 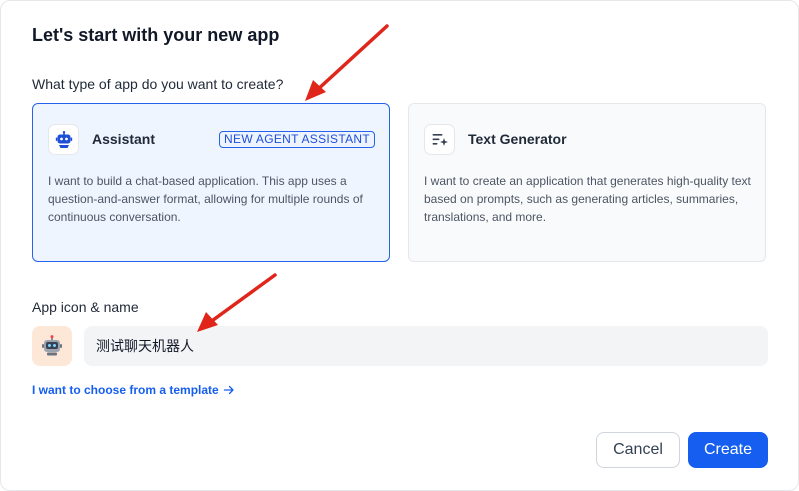 I want to click on cancel-button: Cancel, so click(x=638, y=450).